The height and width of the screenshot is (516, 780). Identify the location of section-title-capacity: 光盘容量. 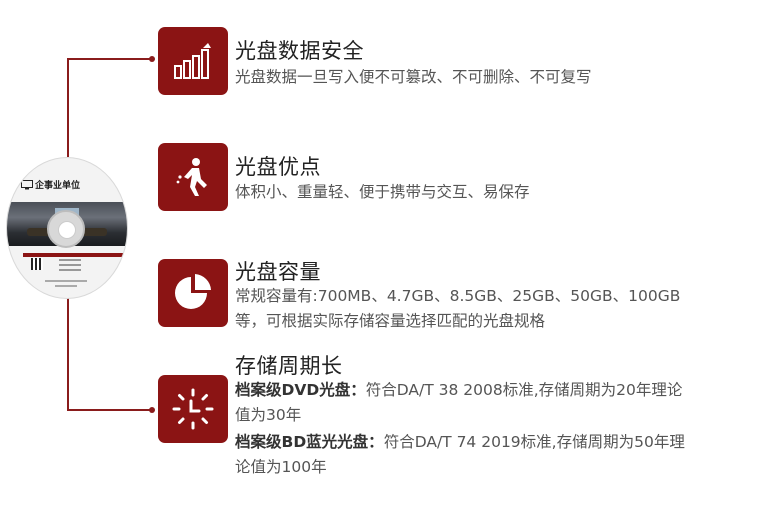
(278, 272).